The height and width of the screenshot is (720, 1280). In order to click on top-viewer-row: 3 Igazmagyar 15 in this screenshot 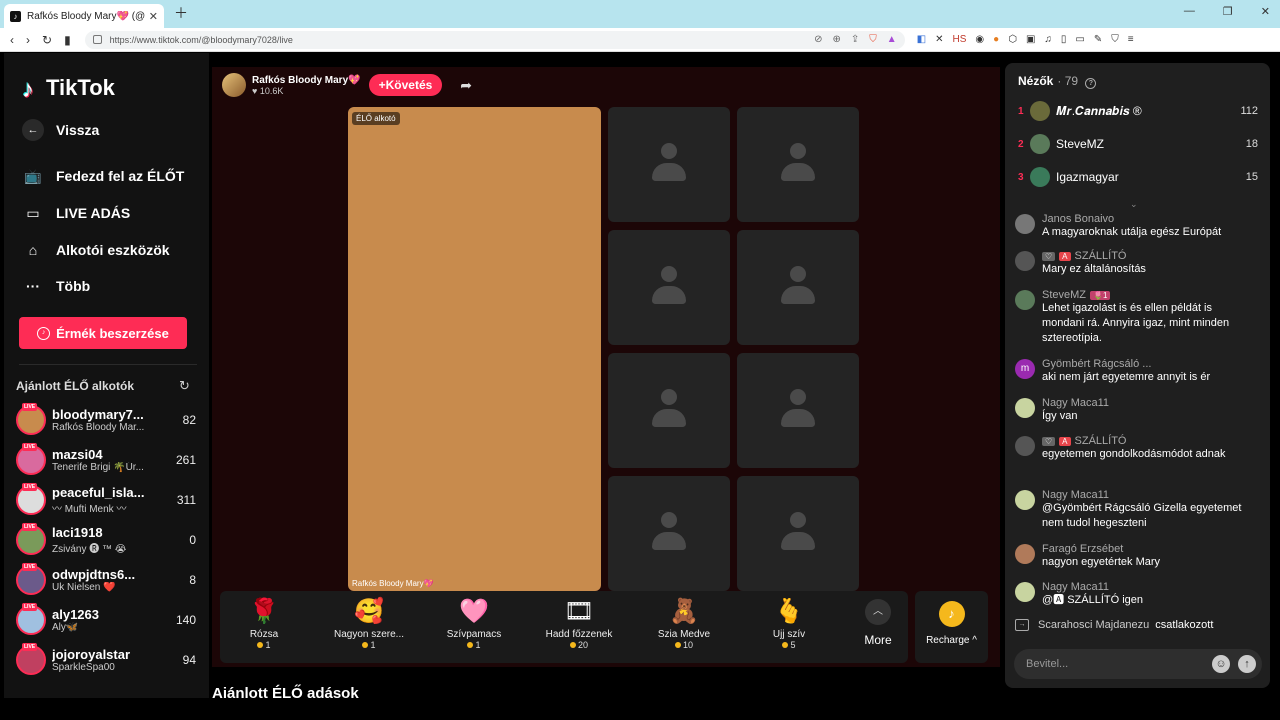, I will do `click(1138, 177)`.